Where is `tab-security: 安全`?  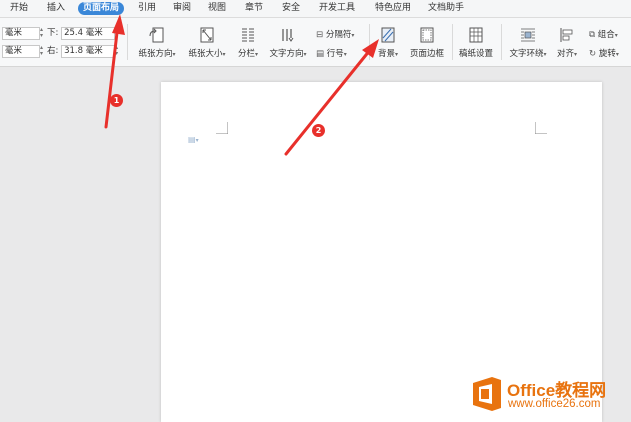 tab-security: 安全 is located at coordinates (291, 8).